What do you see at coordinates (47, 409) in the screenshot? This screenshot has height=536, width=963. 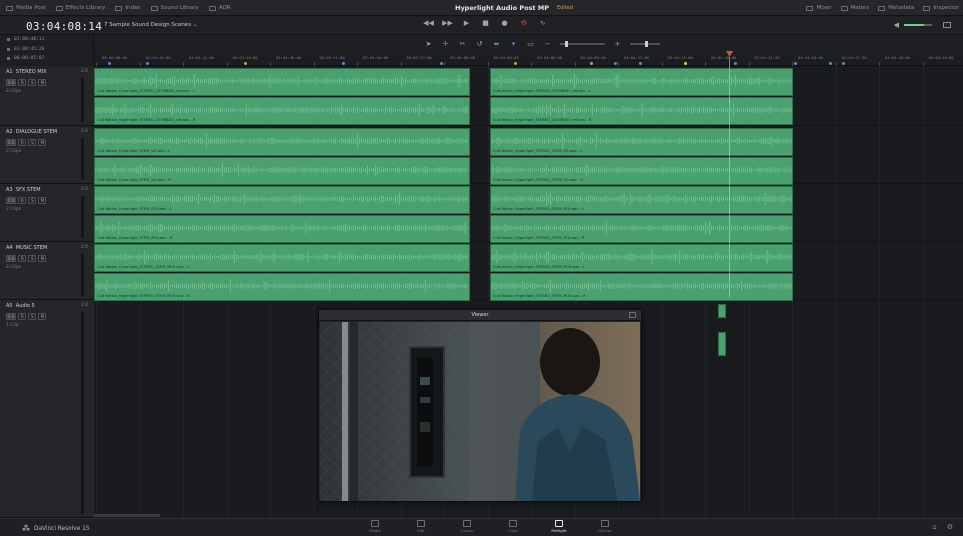 I see `track-header-a5: A5 Audio 5 2.0 0.0 R S M 1 Clip` at bounding box center [47, 409].